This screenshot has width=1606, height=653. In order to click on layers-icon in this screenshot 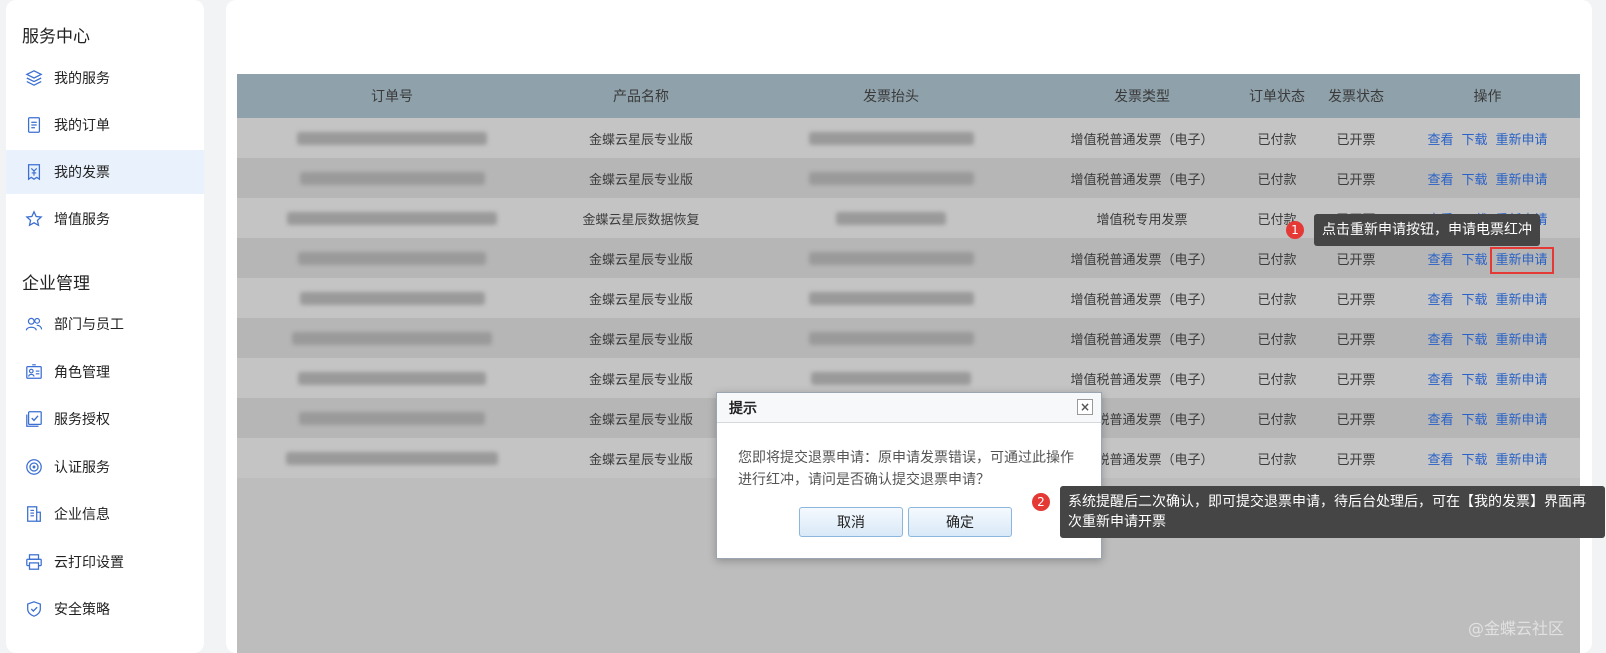, I will do `click(34, 78)`.